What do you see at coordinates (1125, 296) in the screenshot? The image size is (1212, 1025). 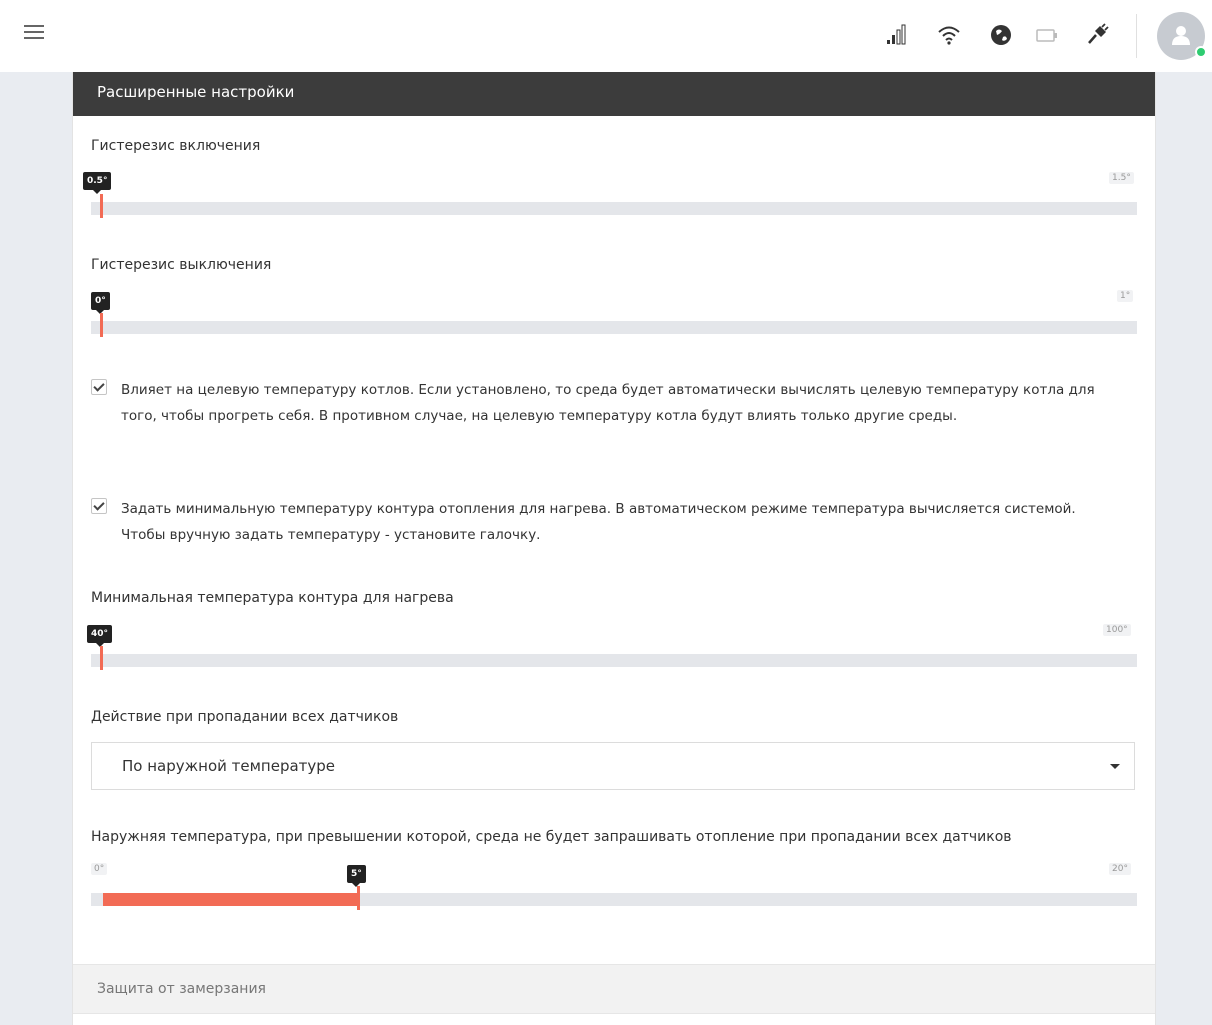 I see `off-hysteresis-max: 1°` at bounding box center [1125, 296].